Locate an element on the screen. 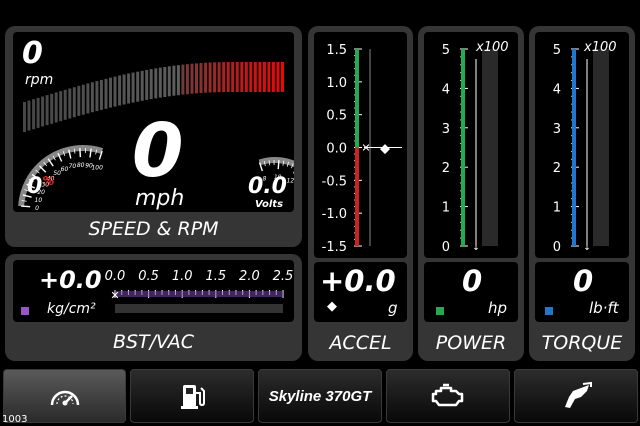  bottom-tab-bar: Skyline 370GT is located at coordinates (320, 395).